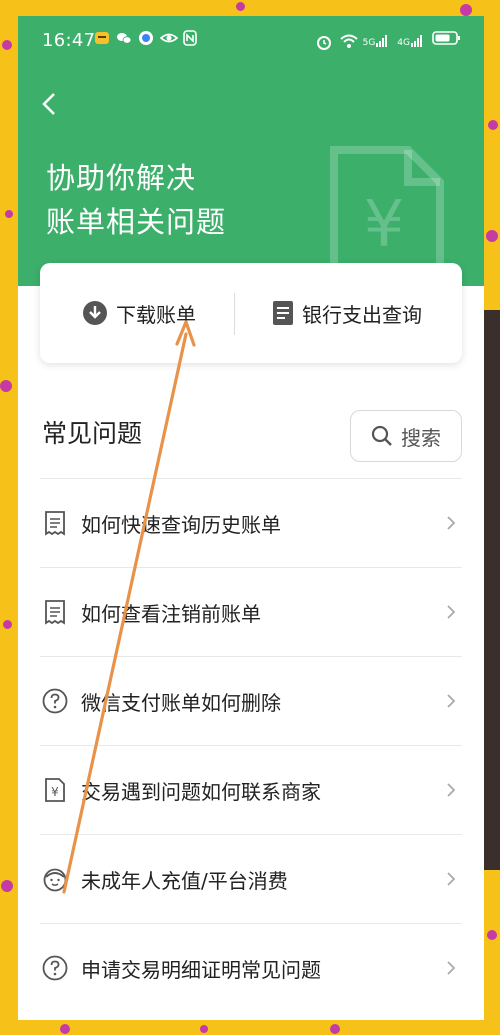 The image size is (500, 1035). What do you see at coordinates (369, 42) in the screenshot?
I see `signal-5g-label: 5G` at bounding box center [369, 42].